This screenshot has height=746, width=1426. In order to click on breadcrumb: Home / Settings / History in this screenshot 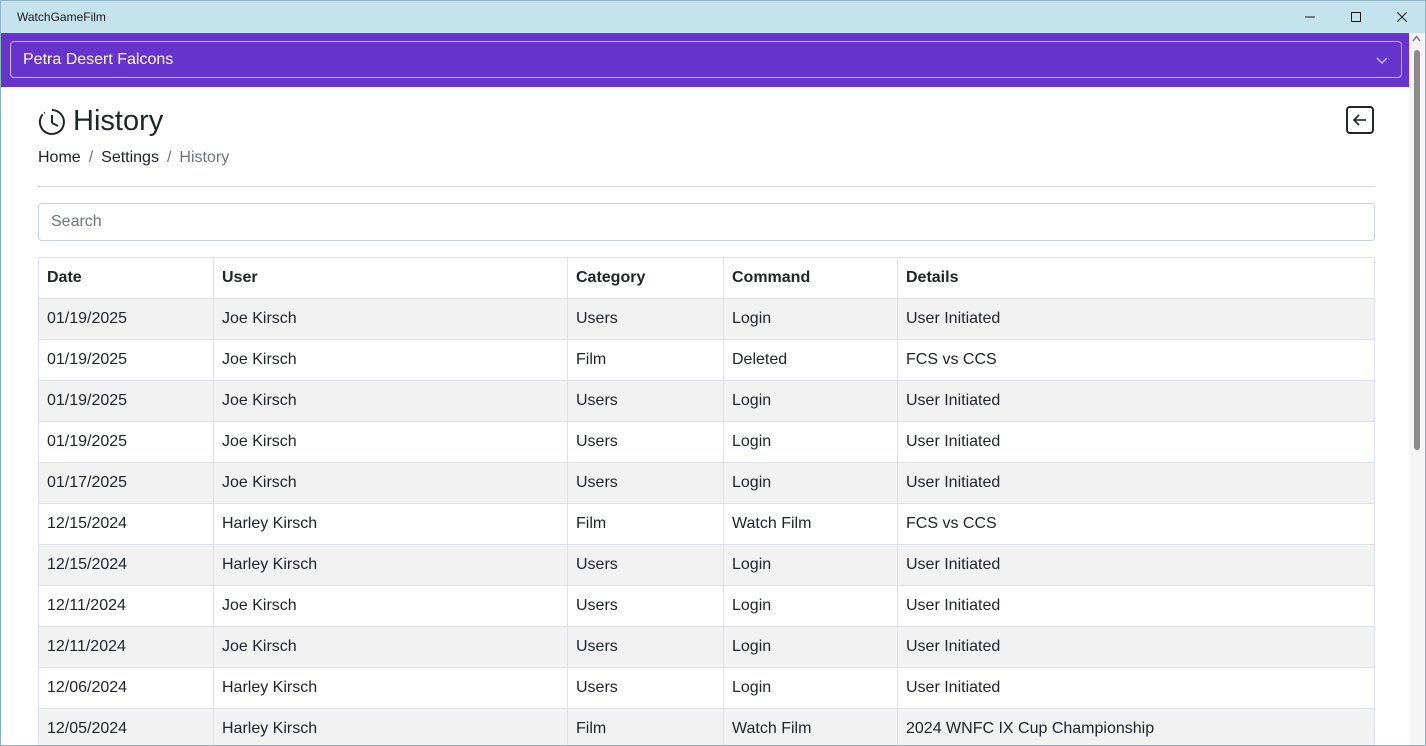, I will do `click(133, 158)`.